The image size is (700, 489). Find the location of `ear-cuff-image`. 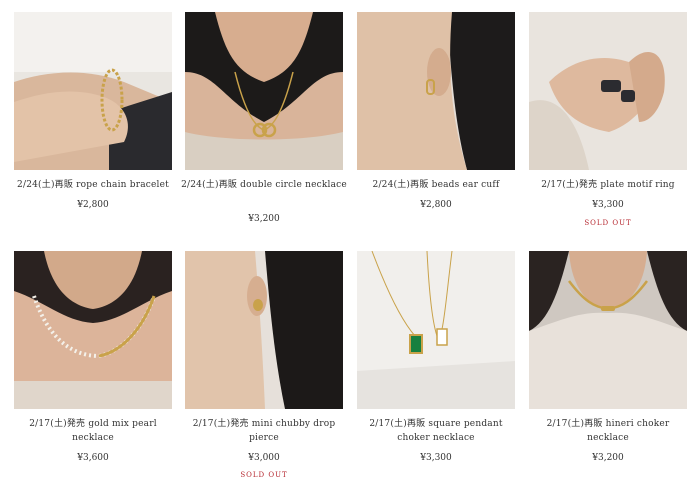

ear-cuff-image is located at coordinates (436, 91).